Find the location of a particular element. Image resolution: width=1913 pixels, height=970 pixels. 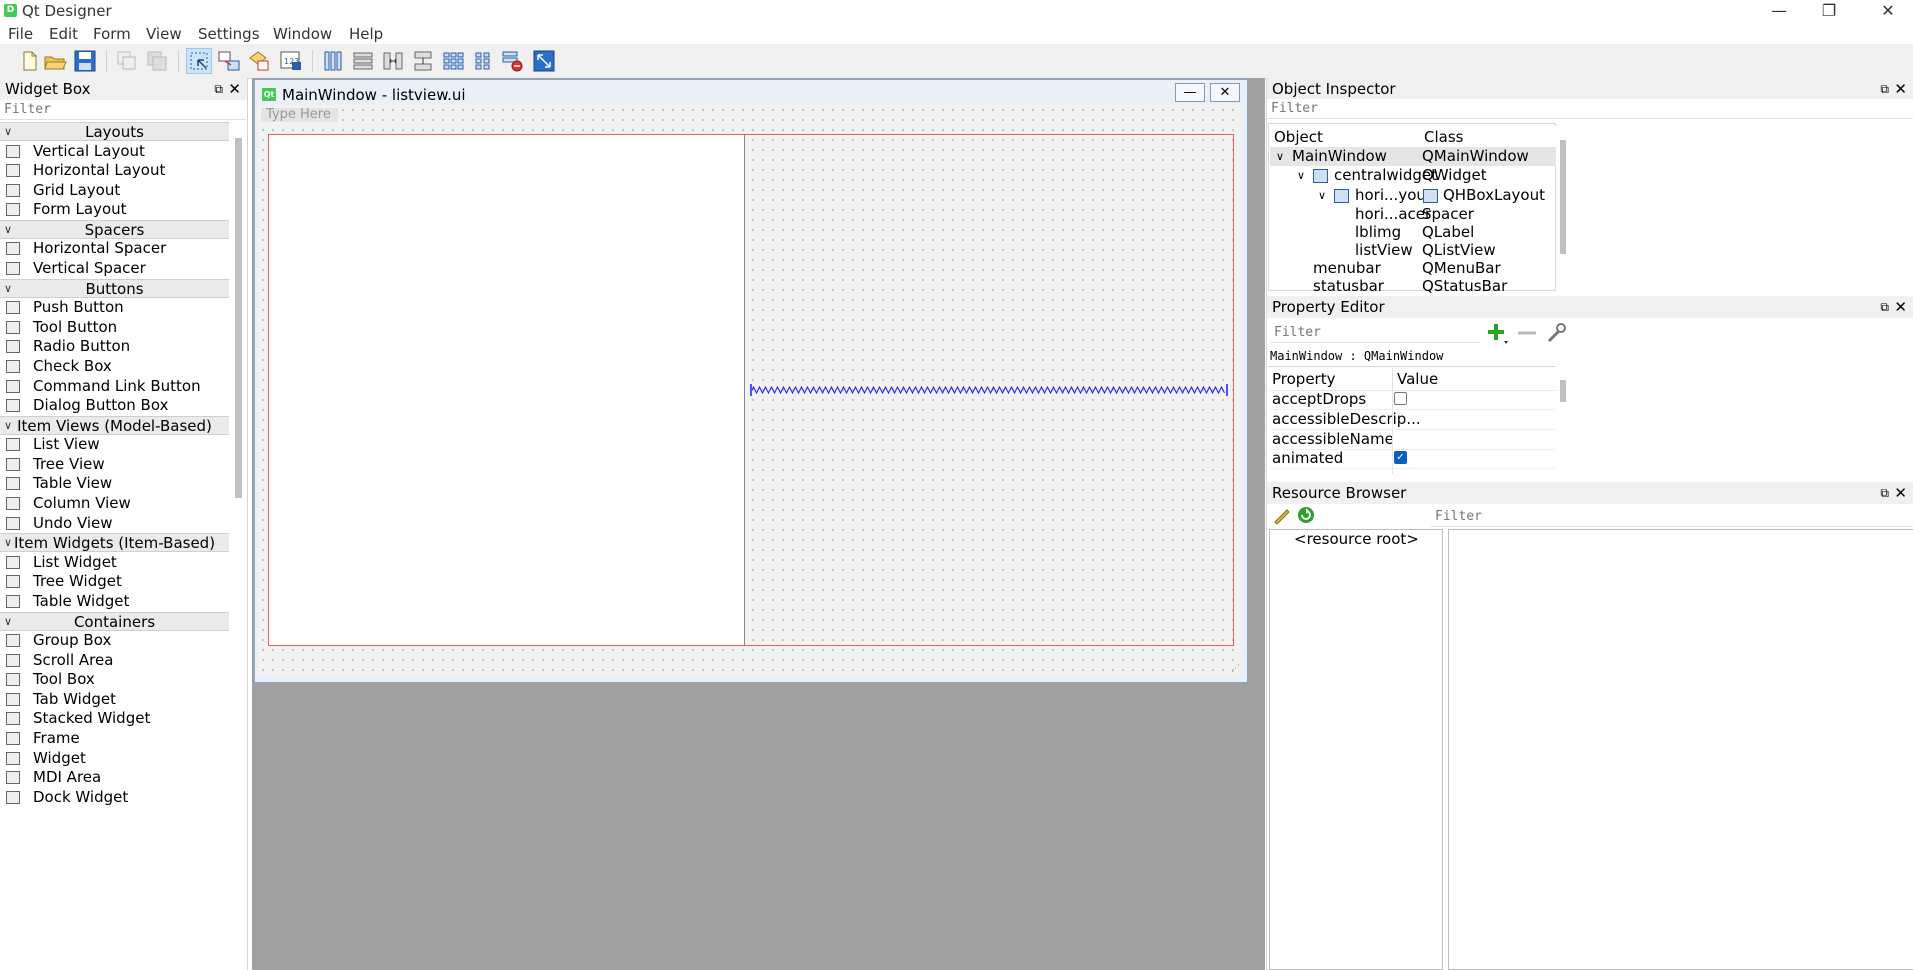

object-tree-row: ∨ hori...yout QHBoxLayout is located at coordinates (1413, 195).